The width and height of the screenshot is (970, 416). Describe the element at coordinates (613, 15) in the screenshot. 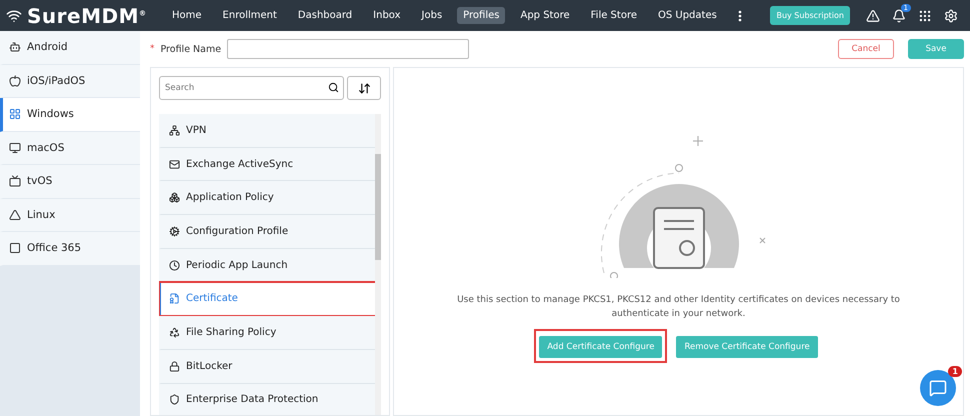

I see `nav-tab: File Store` at that location.